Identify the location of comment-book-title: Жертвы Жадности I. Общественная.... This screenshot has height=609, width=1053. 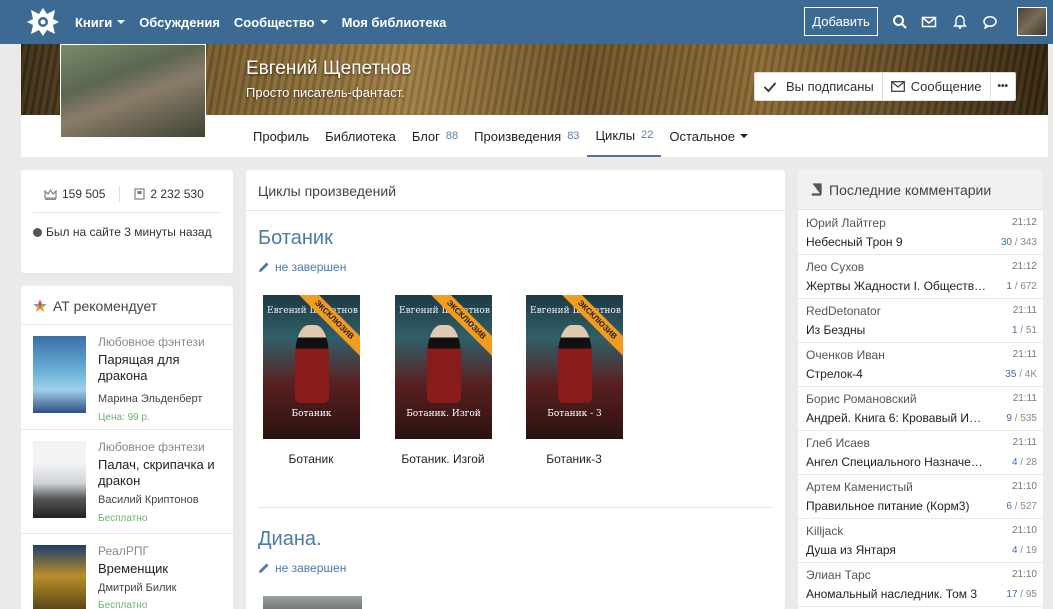
(896, 286).